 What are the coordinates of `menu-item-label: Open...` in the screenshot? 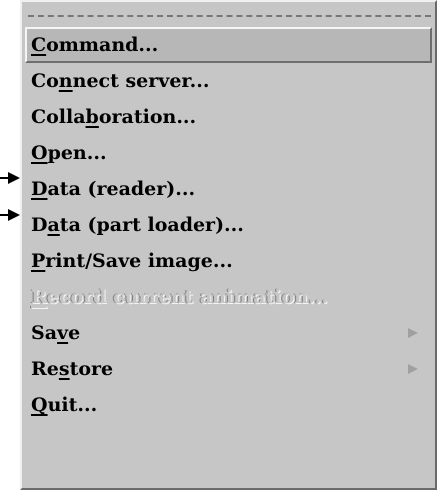 It's located at (69, 153).